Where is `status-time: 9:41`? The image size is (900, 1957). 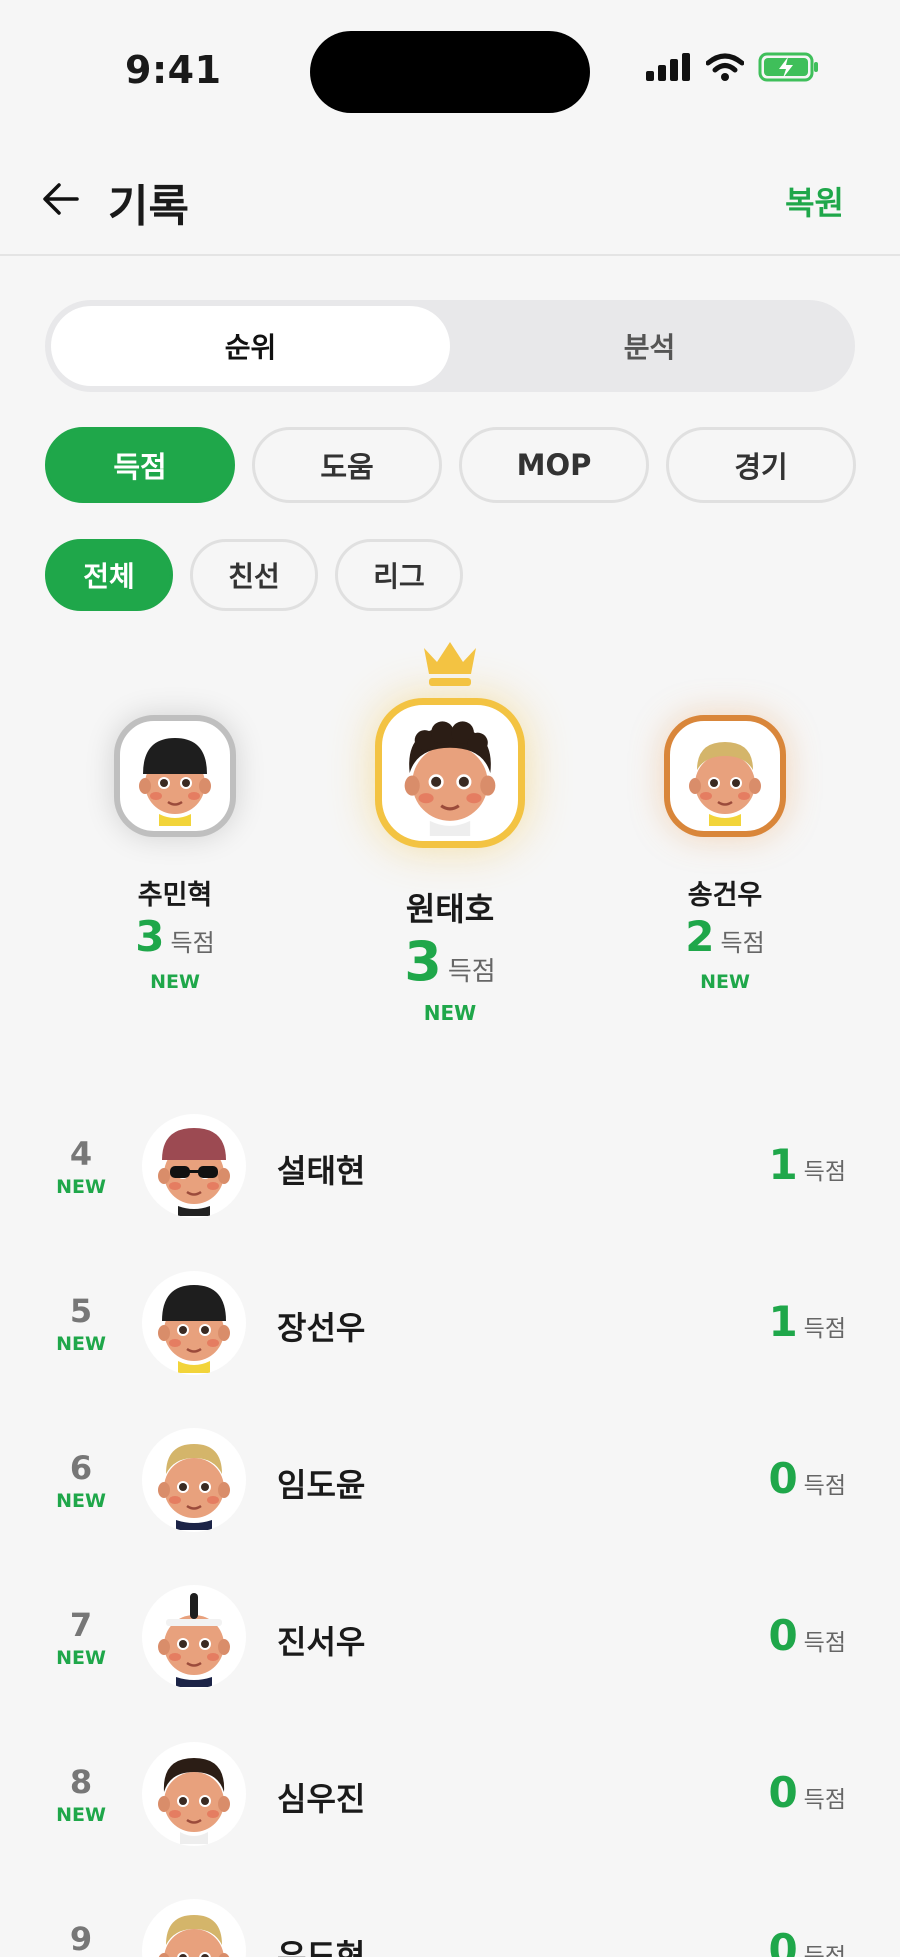
status-time: 9:41 is located at coordinates (173, 70).